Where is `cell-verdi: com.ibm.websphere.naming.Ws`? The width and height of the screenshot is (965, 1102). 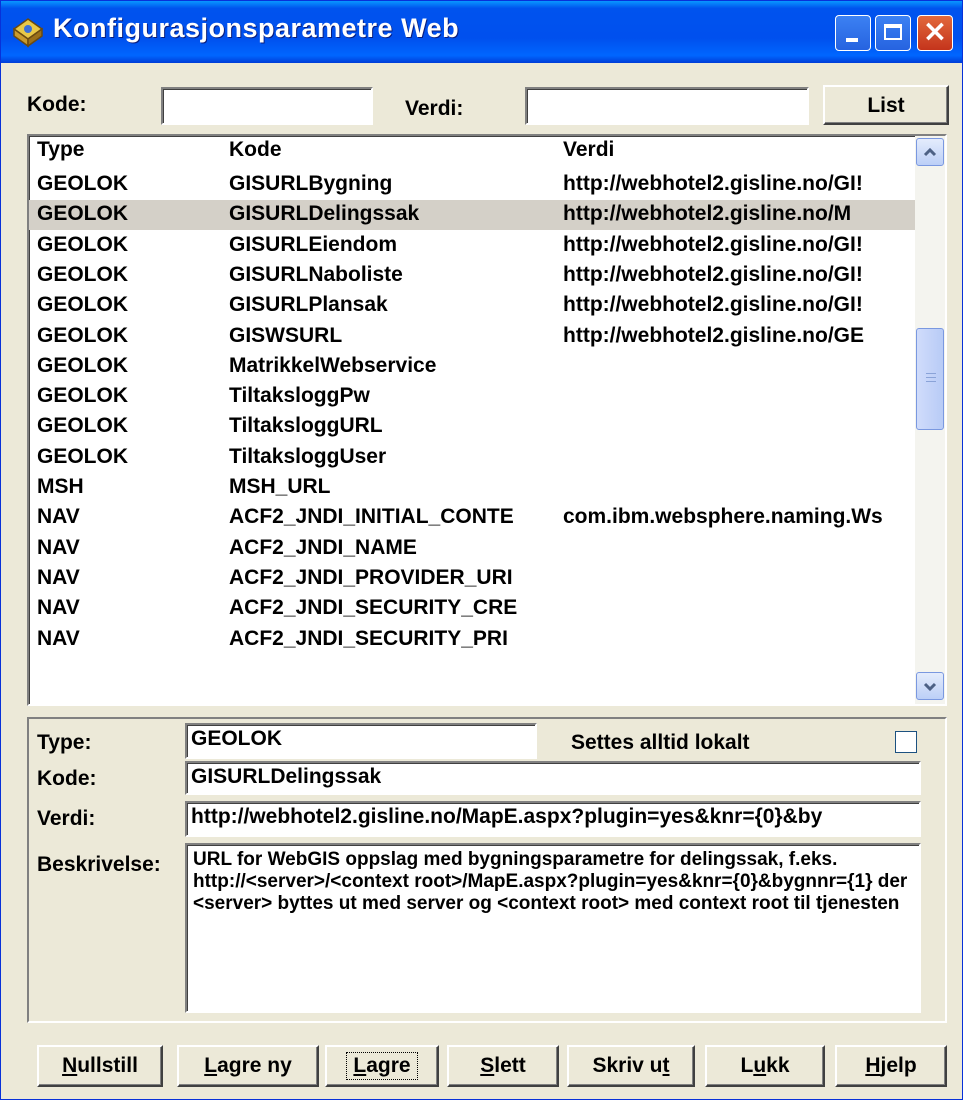 cell-verdi: com.ibm.websphere.naming.Ws is located at coordinates (723, 517).